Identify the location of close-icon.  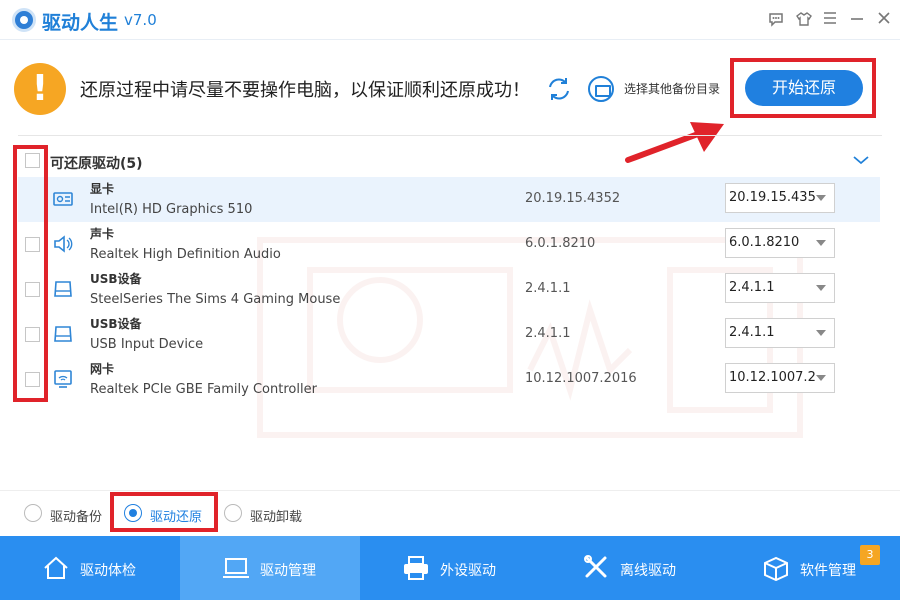
(884, 20).